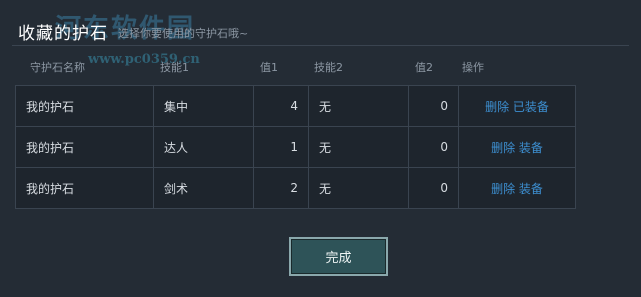 This screenshot has width=641, height=297. What do you see at coordinates (57, 67) in the screenshot?
I see `header-name: 守护石名称` at bounding box center [57, 67].